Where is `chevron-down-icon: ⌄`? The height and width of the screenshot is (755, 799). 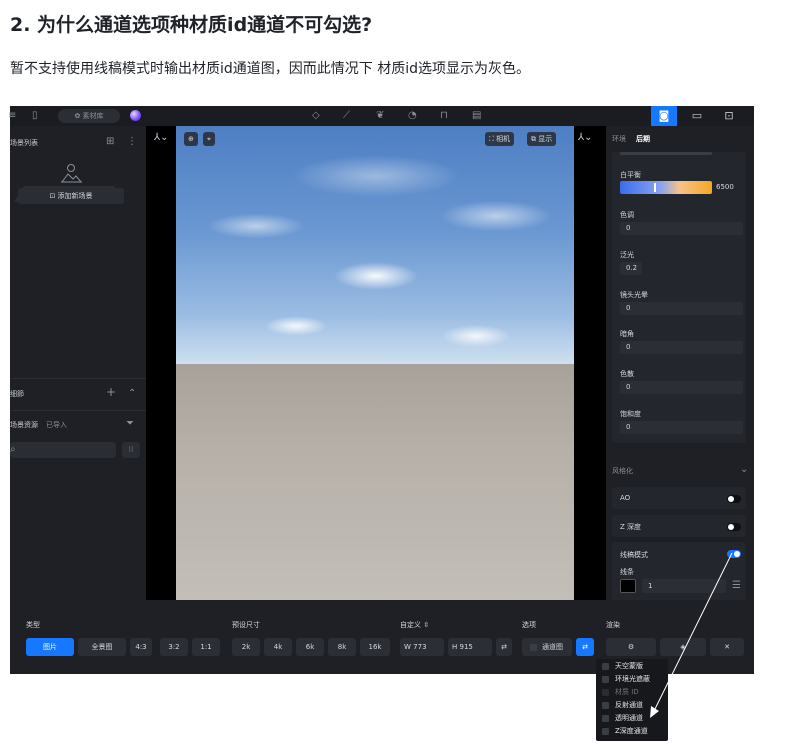
chevron-down-icon: ⌄ is located at coordinates (744, 470).